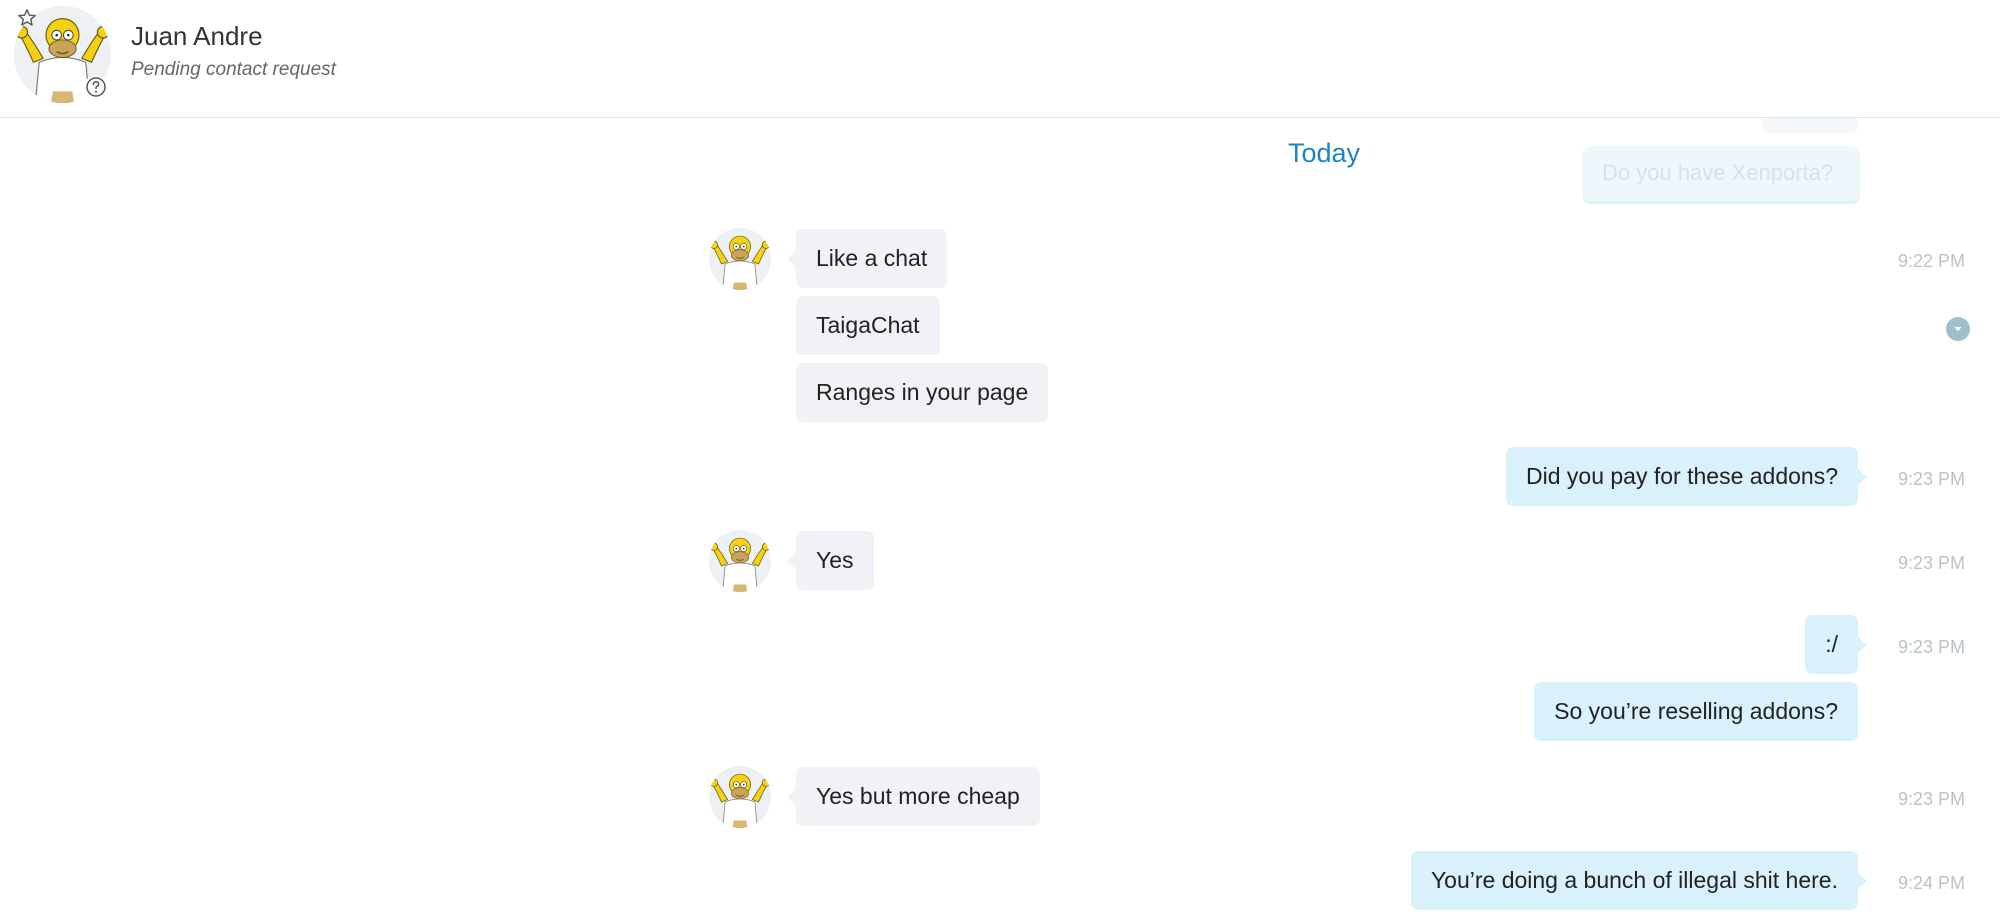  Describe the element at coordinates (867, 258) in the screenshot. I see `message-bubble-incoming: Like a chat` at that location.